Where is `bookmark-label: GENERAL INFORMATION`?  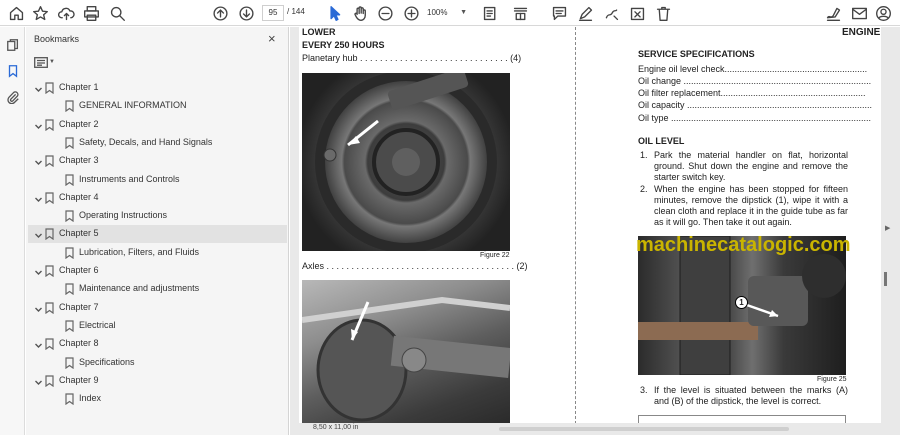
bookmark-label: GENERAL INFORMATION is located at coordinates (133, 105).